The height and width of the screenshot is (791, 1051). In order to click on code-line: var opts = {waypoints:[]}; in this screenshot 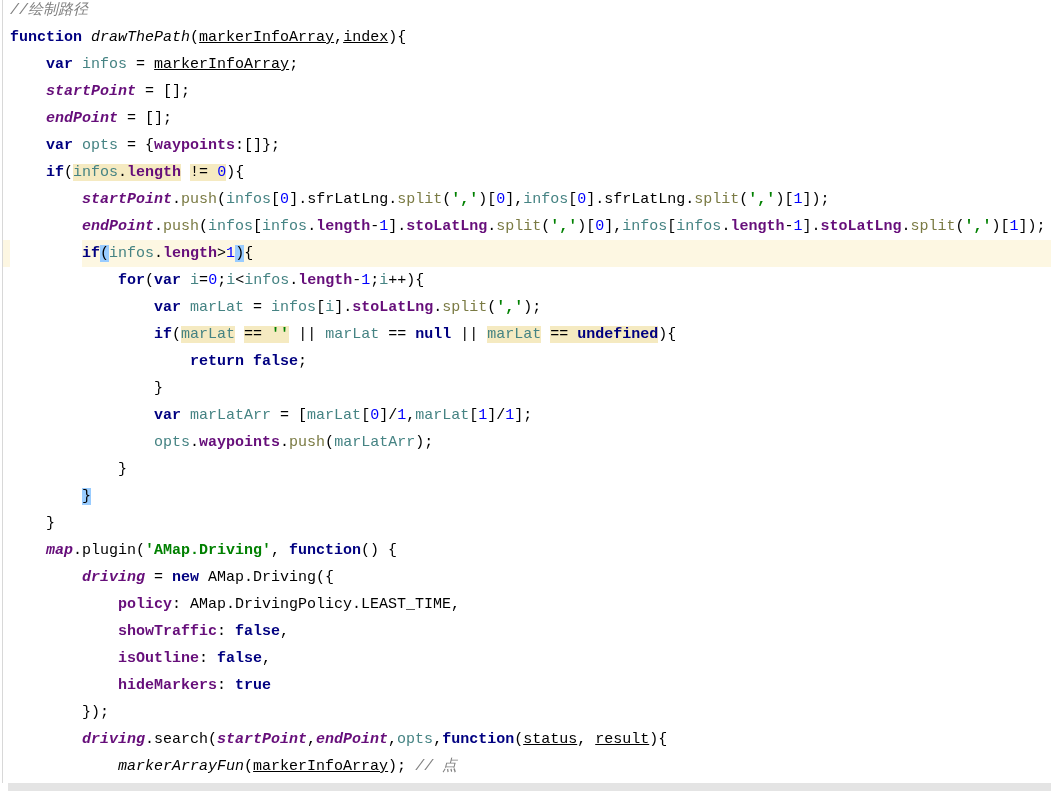, I will do `click(527, 145)`.